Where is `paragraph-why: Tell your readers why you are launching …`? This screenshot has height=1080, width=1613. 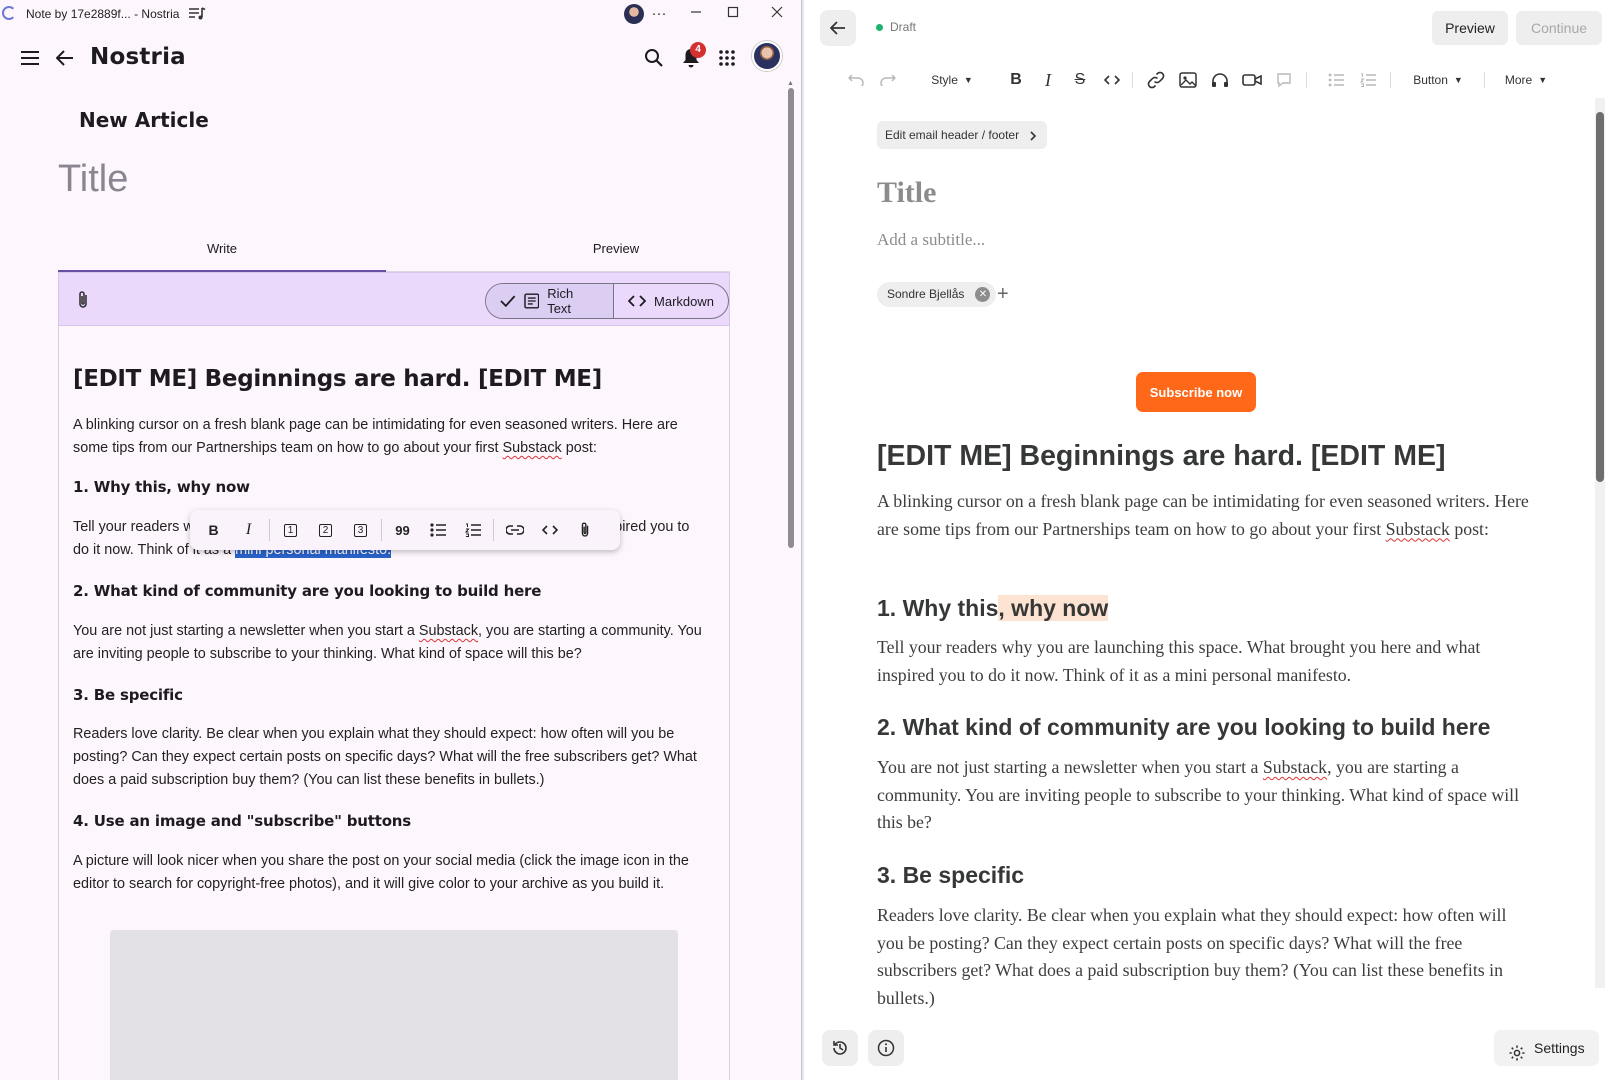
paragraph-why: Tell your readers why you are launching … is located at coordinates (1179, 661).